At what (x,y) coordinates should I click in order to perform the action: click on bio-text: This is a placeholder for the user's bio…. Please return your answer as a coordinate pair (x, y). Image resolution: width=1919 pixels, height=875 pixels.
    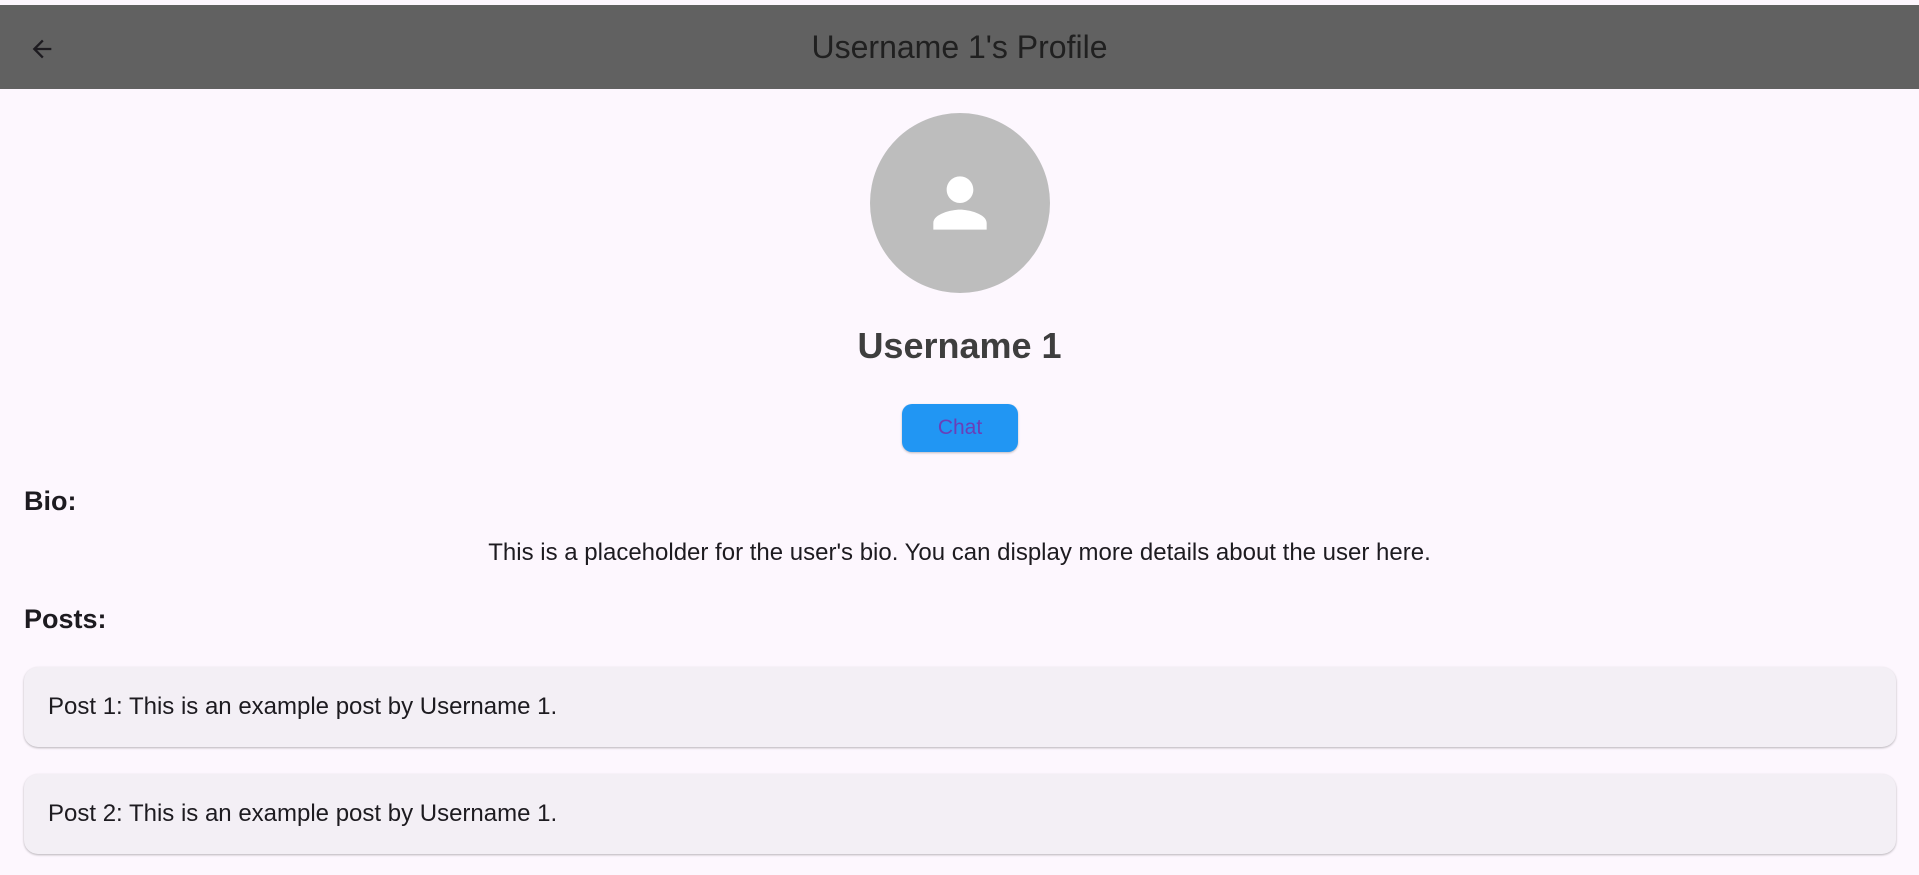
    Looking at the image, I should click on (959, 552).